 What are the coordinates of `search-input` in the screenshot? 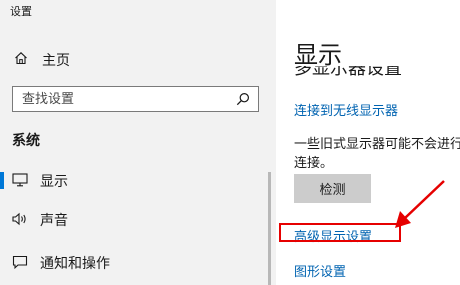 It's located at (125, 99).